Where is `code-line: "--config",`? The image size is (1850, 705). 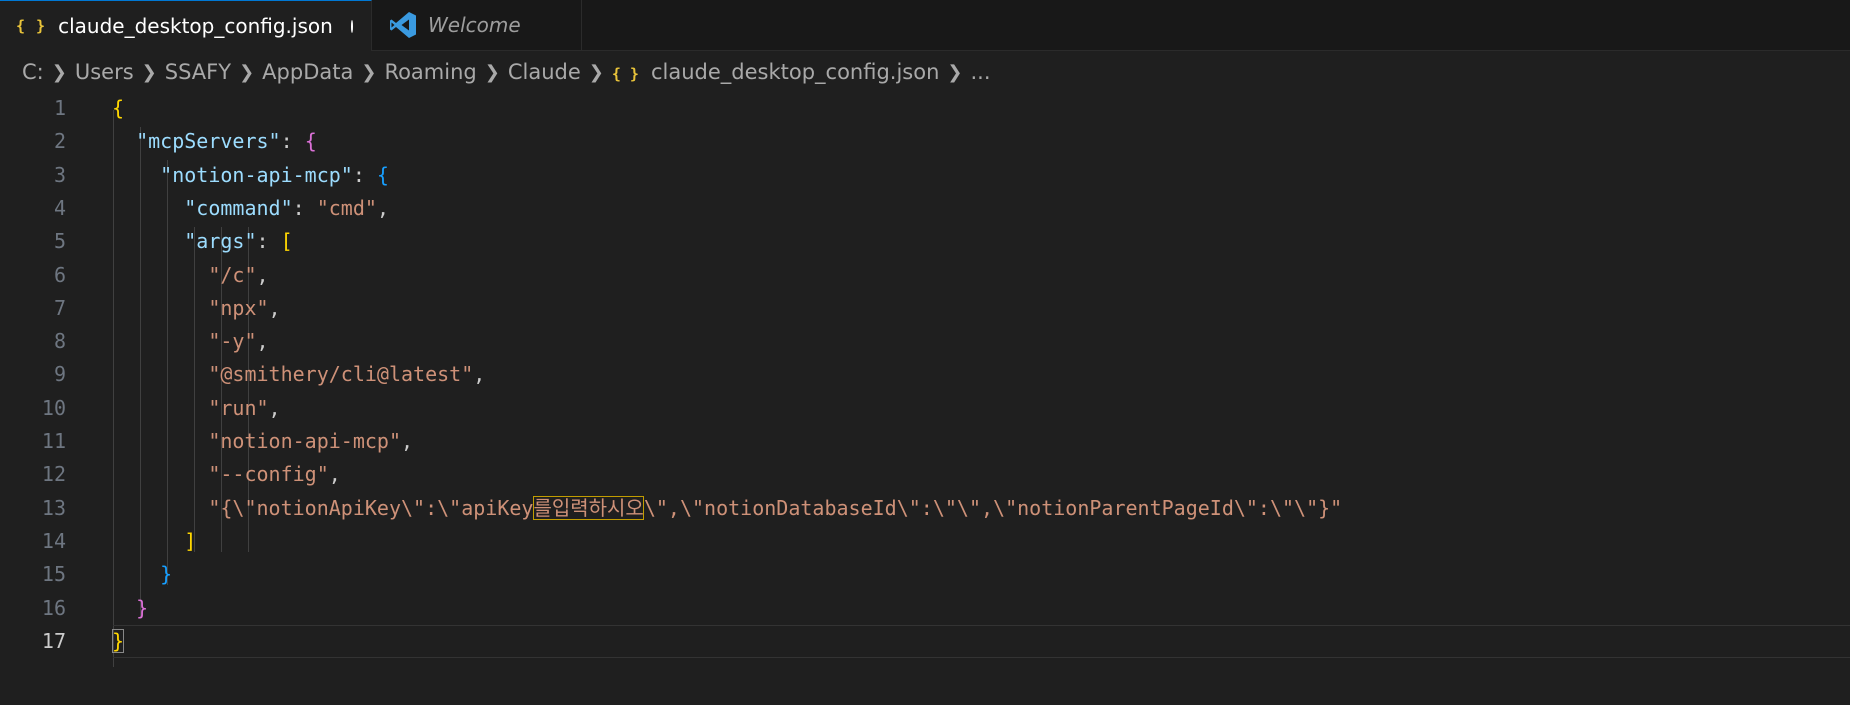 code-line: "--config", is located at coordinates (925, 474).